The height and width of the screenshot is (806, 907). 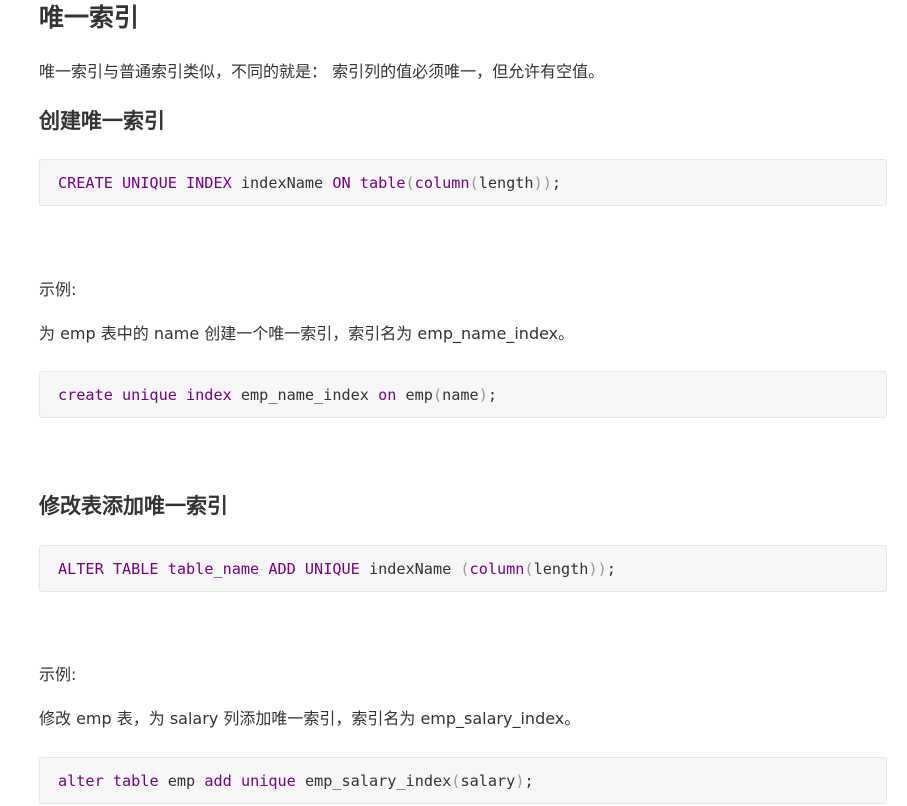 I want to click on code-keyword: table, so click(x=135, y=781).